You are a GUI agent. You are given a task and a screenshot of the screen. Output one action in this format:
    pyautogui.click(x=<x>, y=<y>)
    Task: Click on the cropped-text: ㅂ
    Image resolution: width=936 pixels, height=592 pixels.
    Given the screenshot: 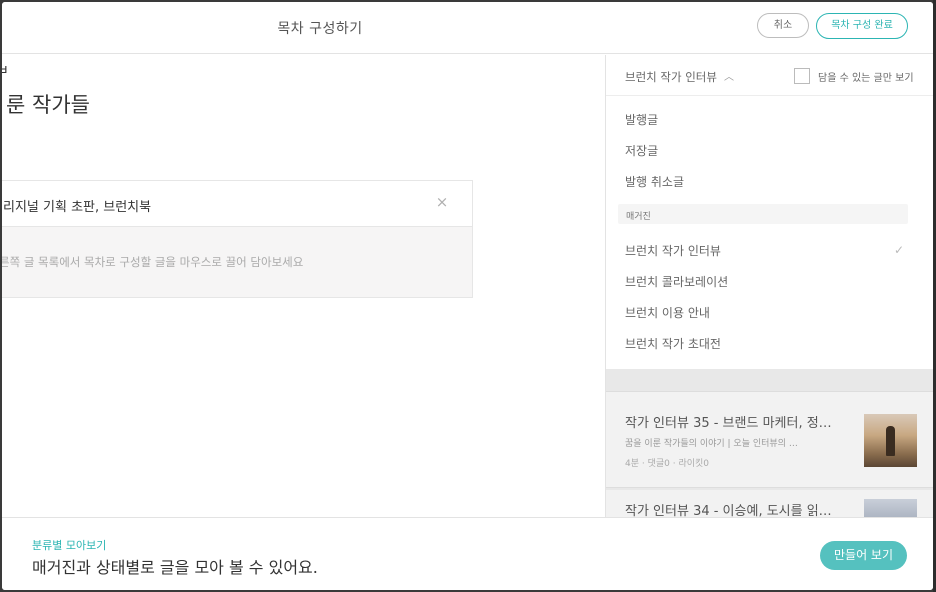 What is the action you would take?
    pyautogui.click(x=5, y=71)
    